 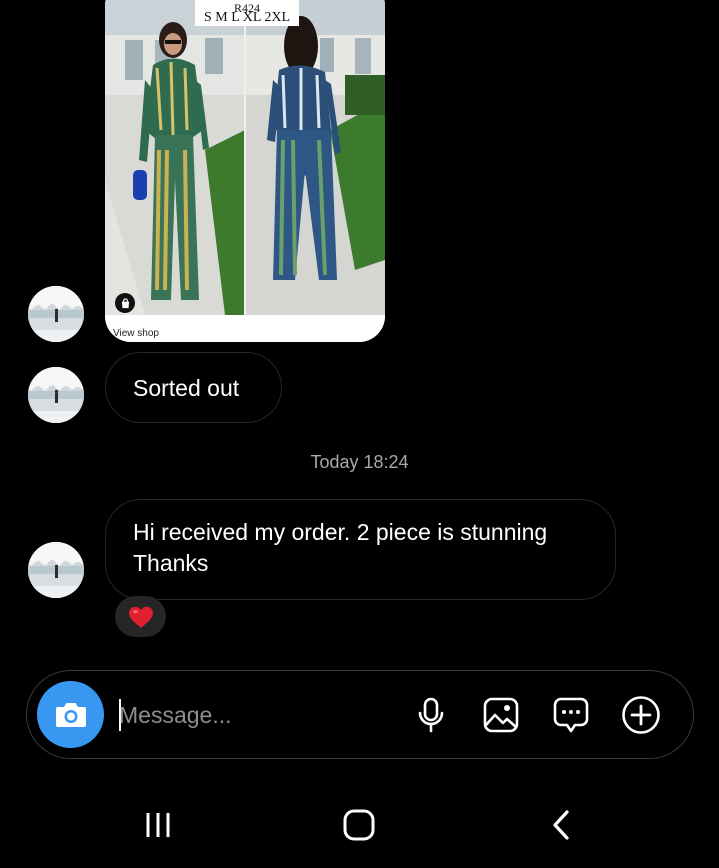 What do you see at coordinates (171, 563) in the screenshot?
I see `message-text-line-2: Thanks` at bounding box center [171, 563].